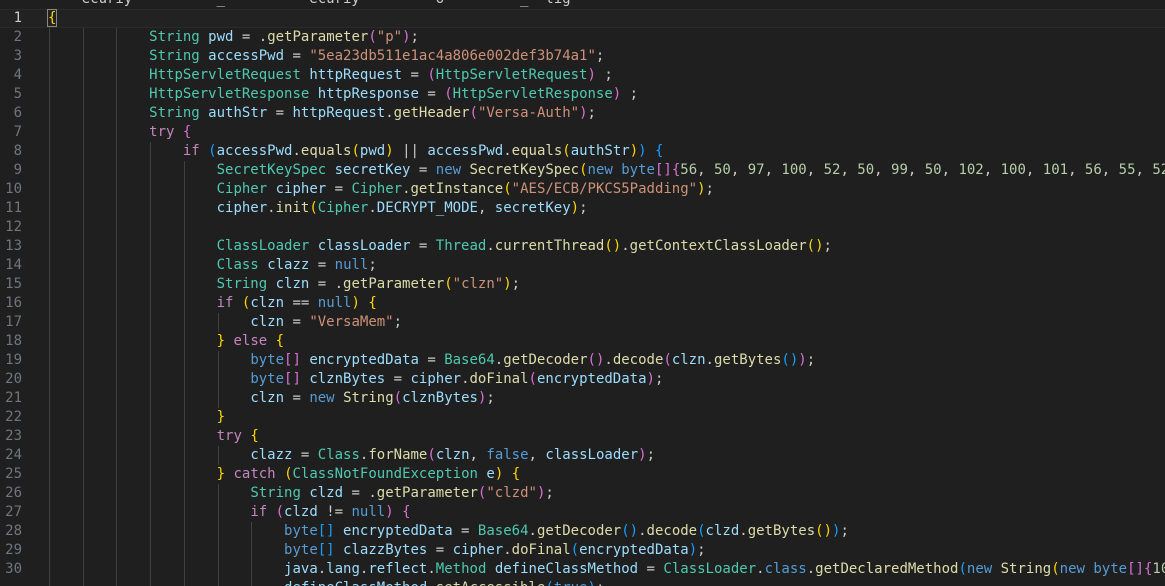 This screenshot has height=586, width=1165. What do you see at coordinates (292, 360) in the screenshot?
I see `code-token: []` at bounding box center [292, 360].